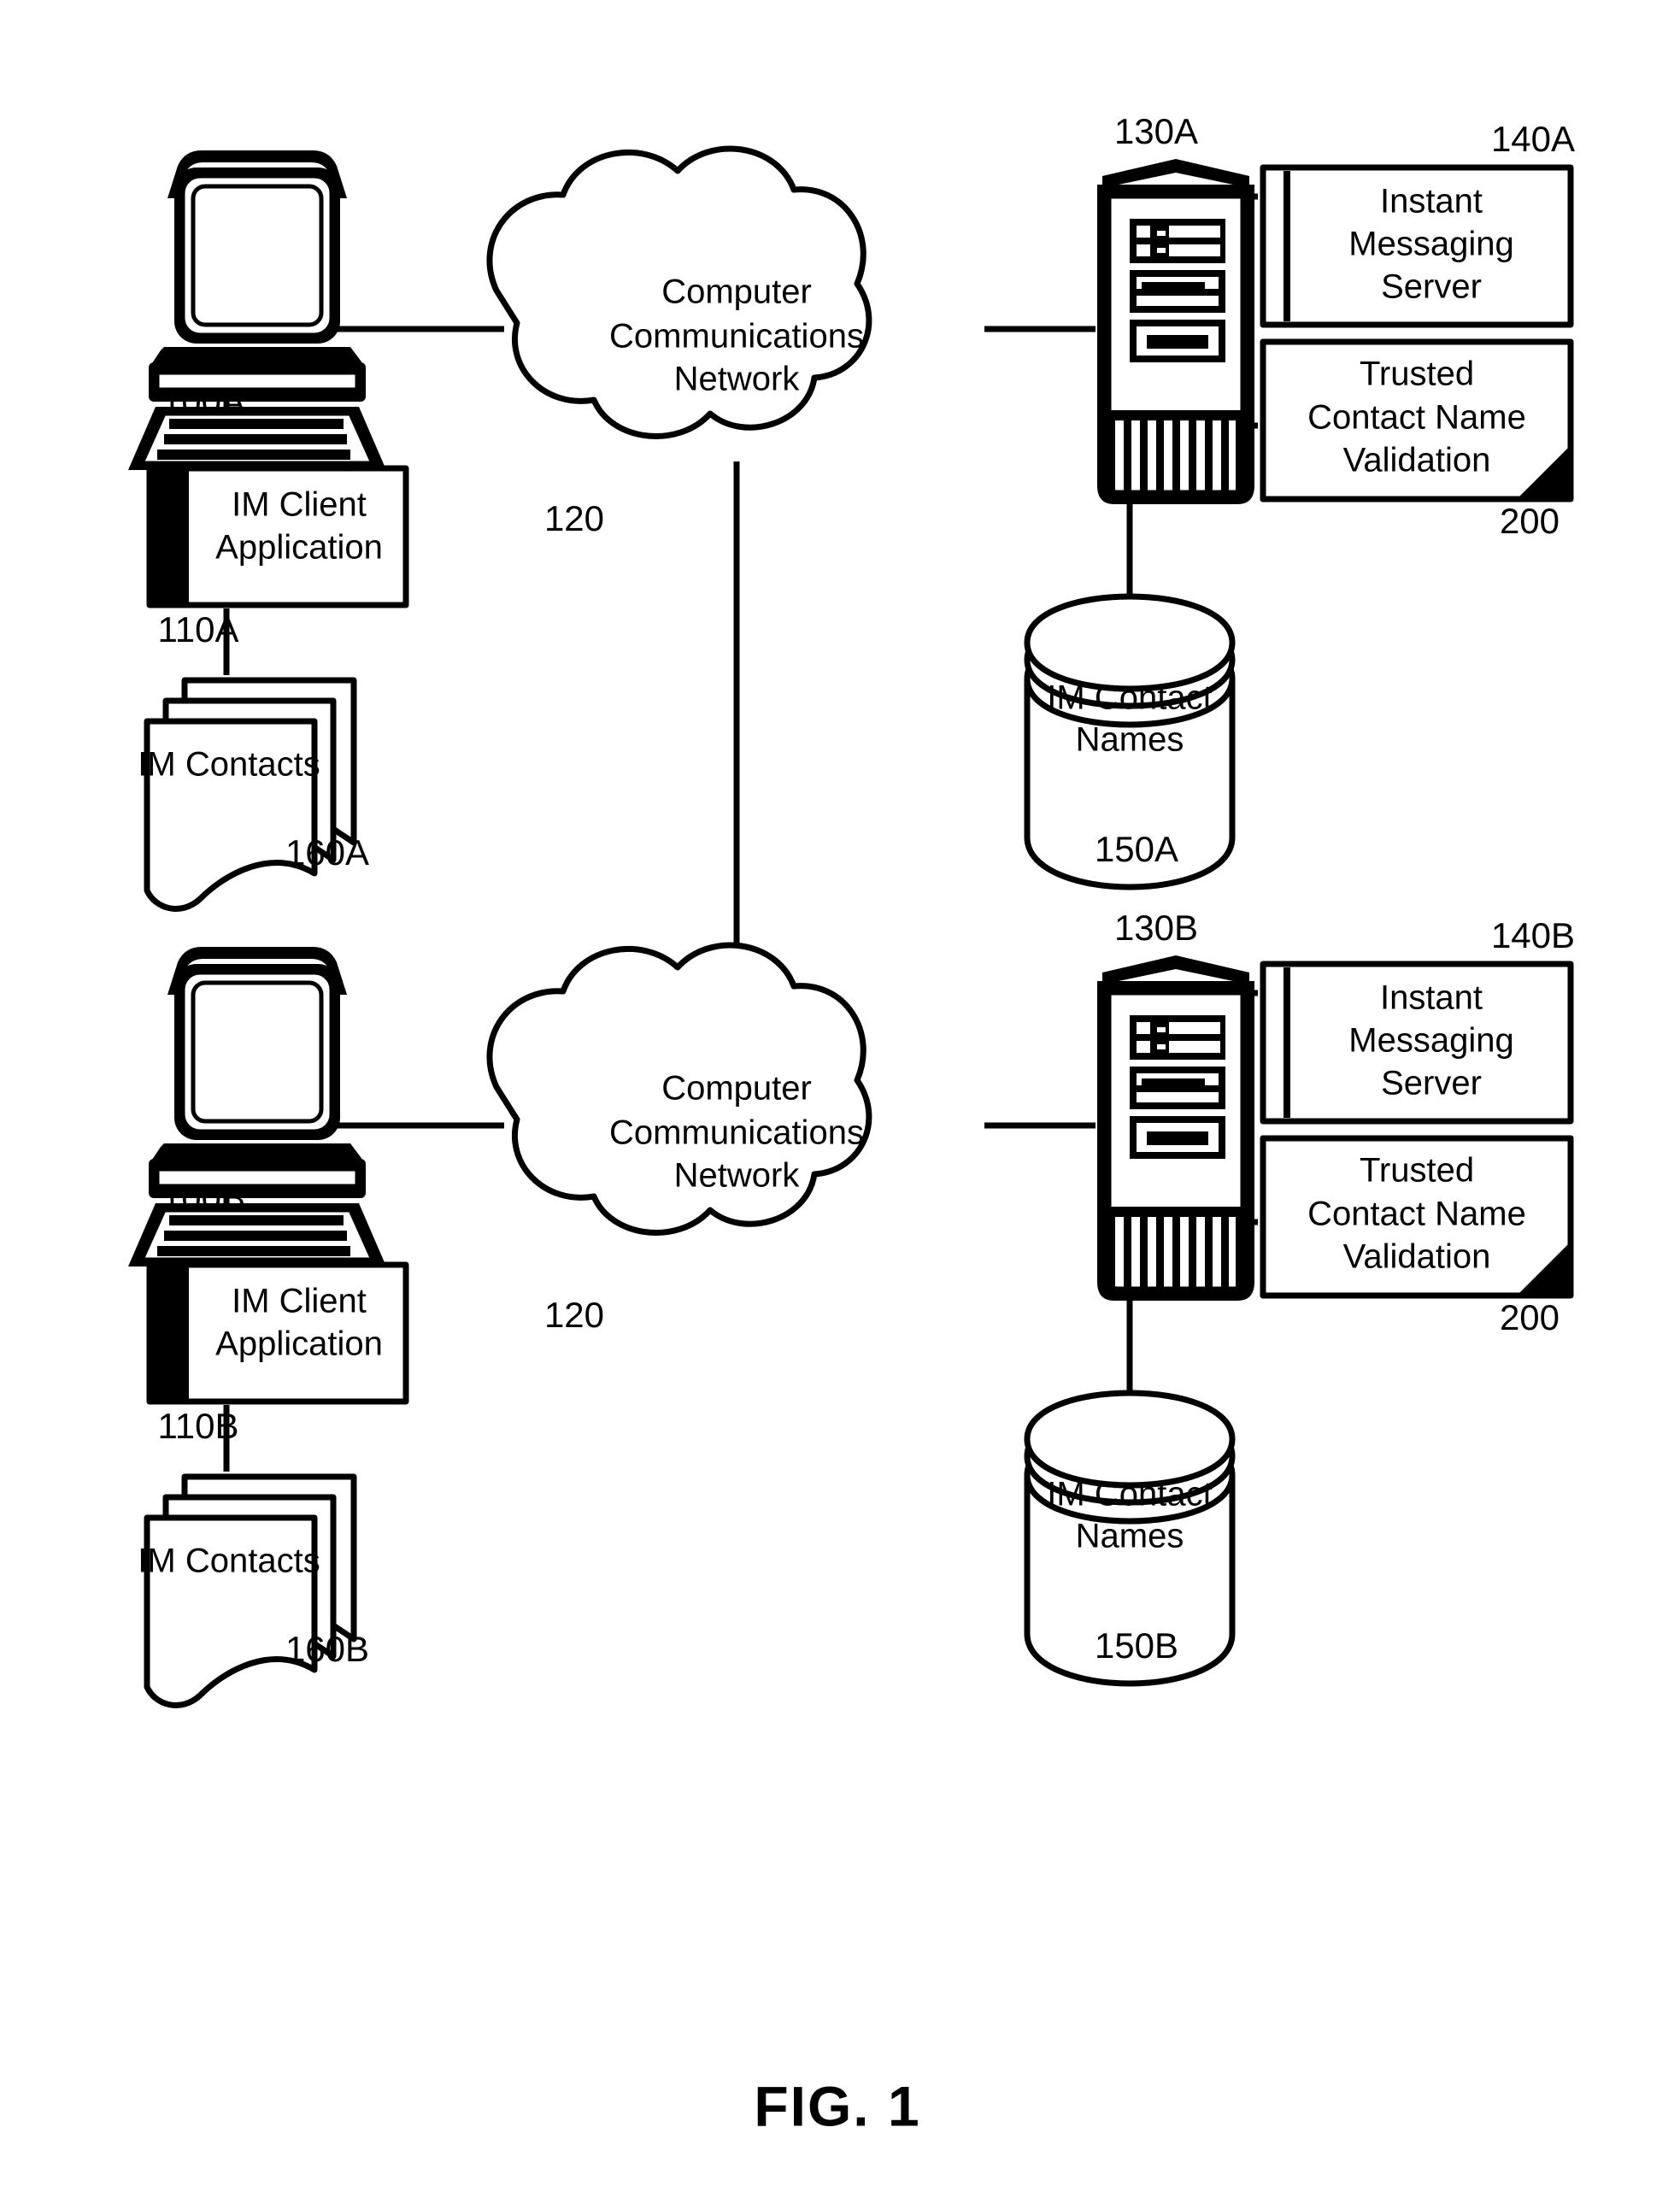  I want to click on ref-160B: 160B, so click(327, 1649).